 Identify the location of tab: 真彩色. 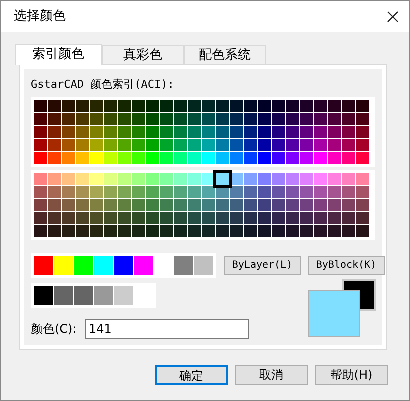
(143, 54).